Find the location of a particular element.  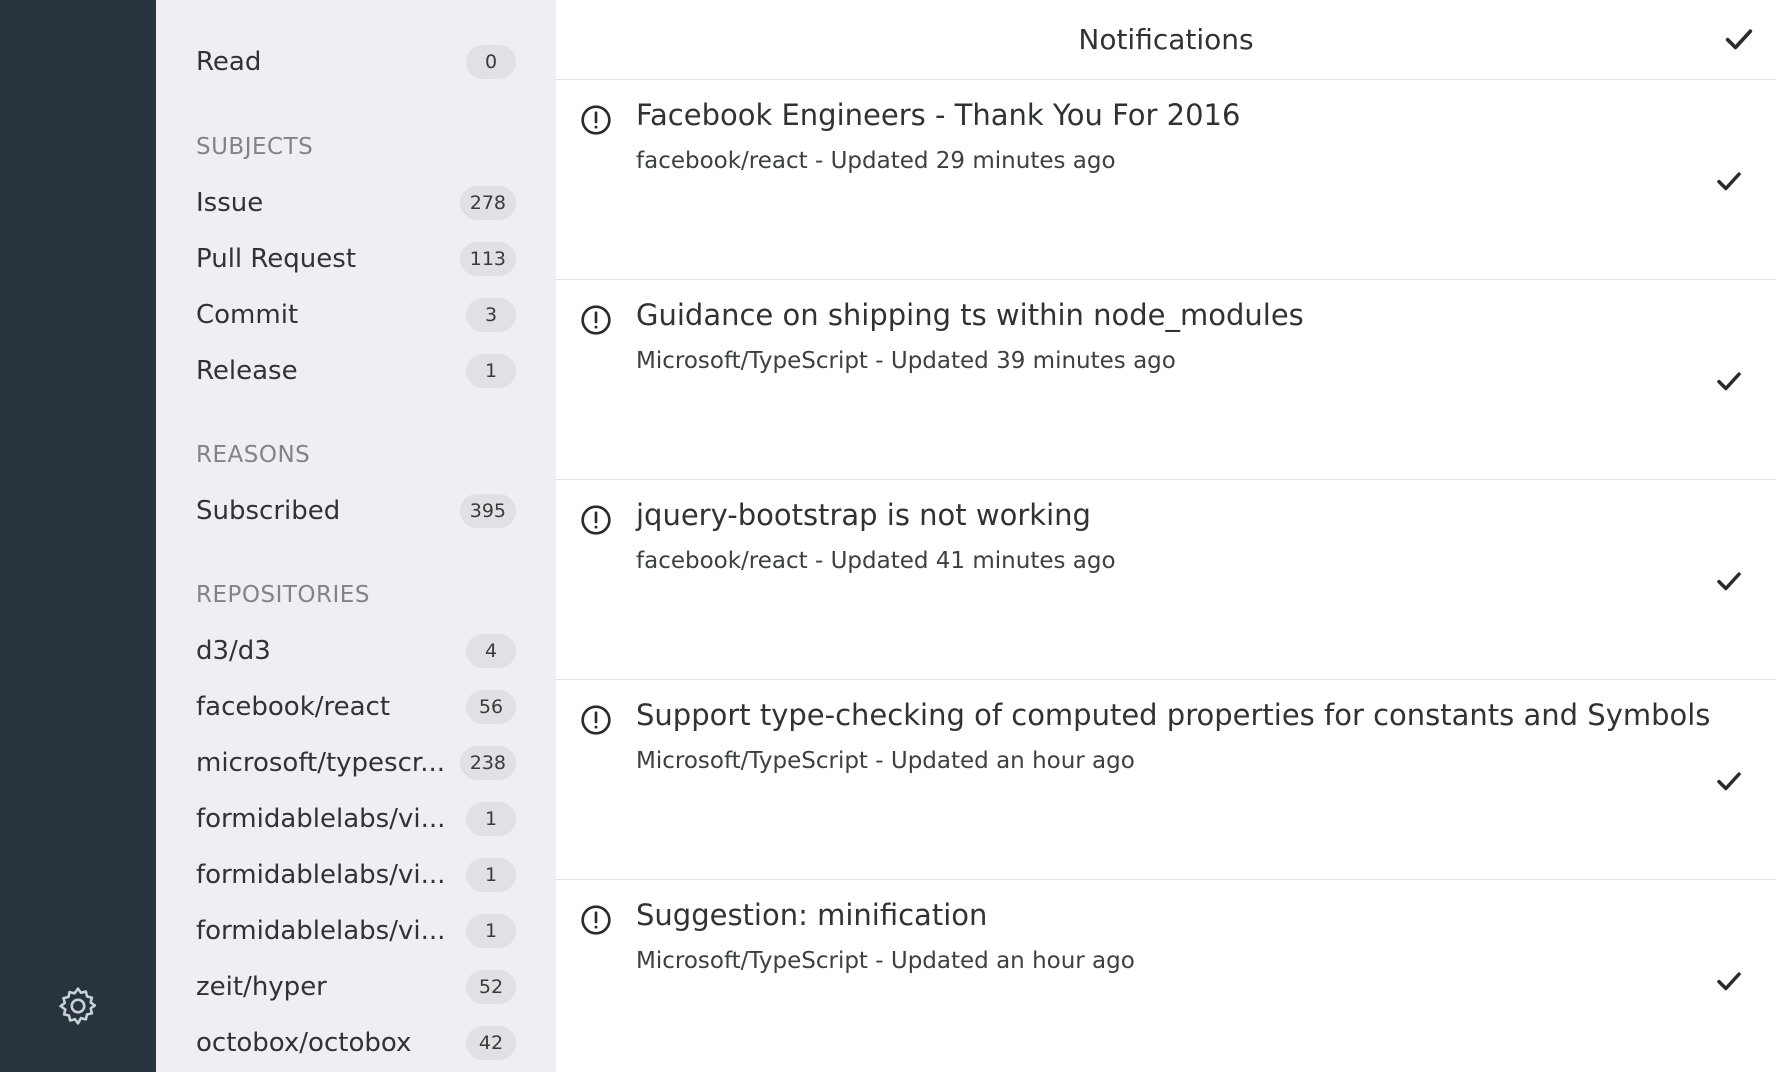

reasons-heading: REASONS is located at coordinates (253, 455).